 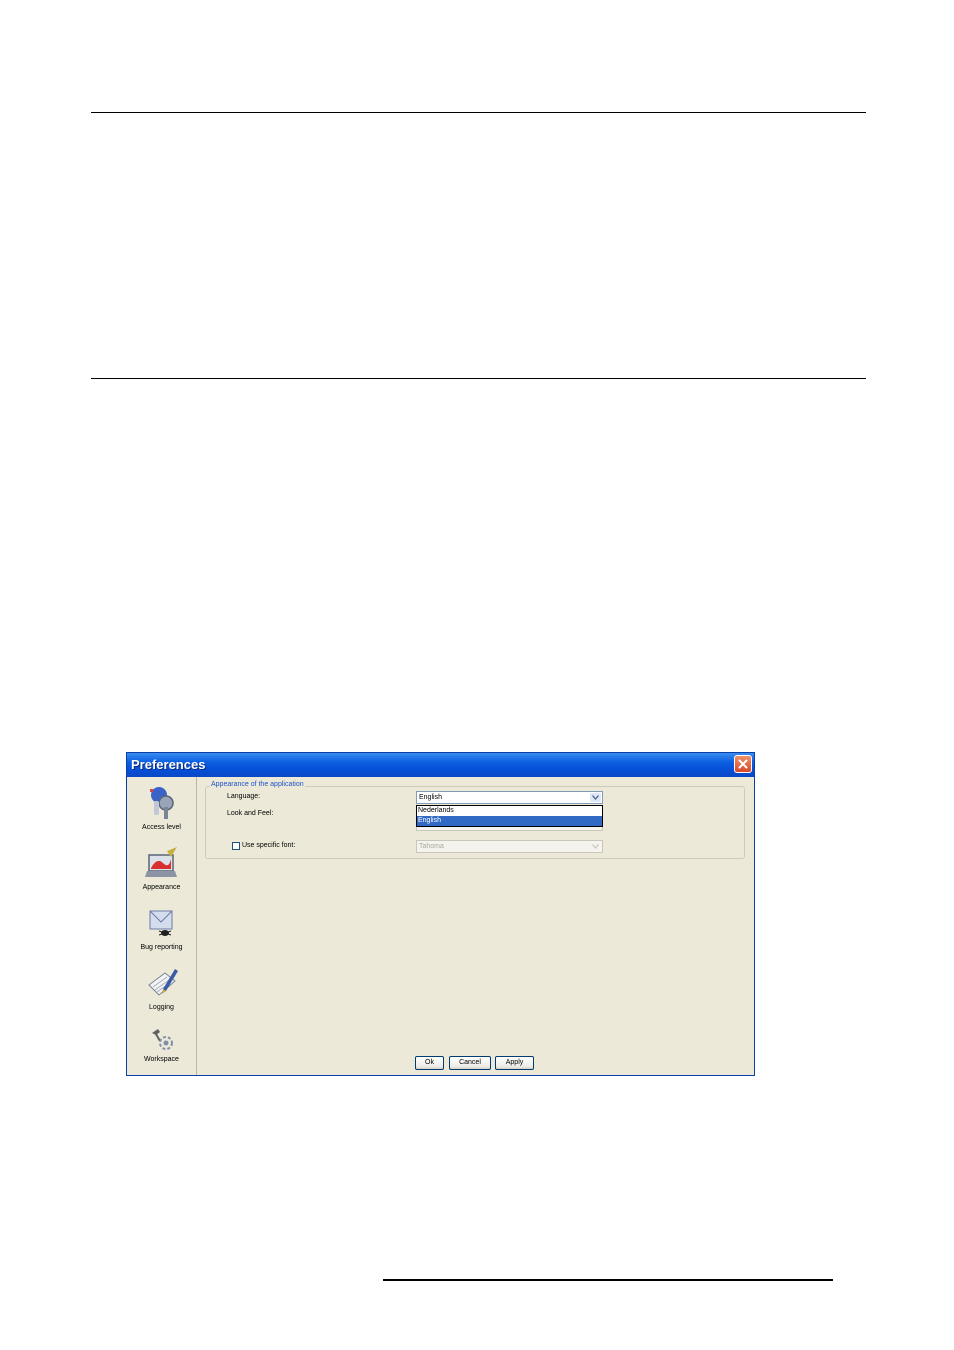 I want to click on logging-icon, so click(x=162, y=982).